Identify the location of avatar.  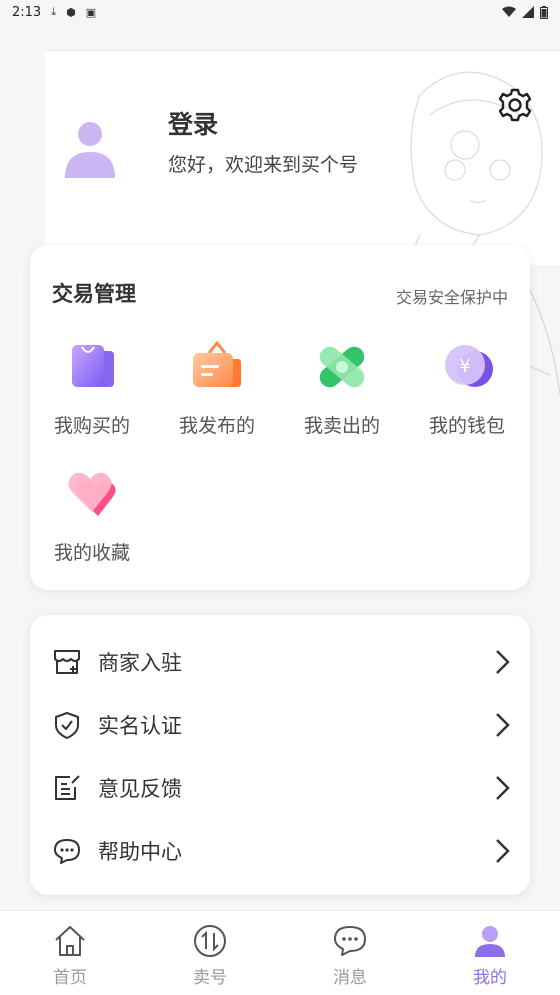
(90, 149).